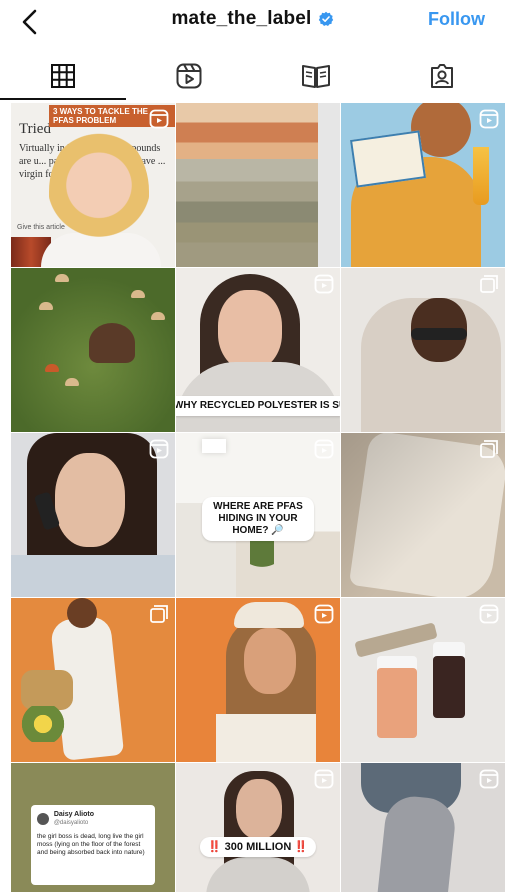 Image resolution: width=505 pixels, height=892 pixels. I want to click on person-head, so click(82, 613).